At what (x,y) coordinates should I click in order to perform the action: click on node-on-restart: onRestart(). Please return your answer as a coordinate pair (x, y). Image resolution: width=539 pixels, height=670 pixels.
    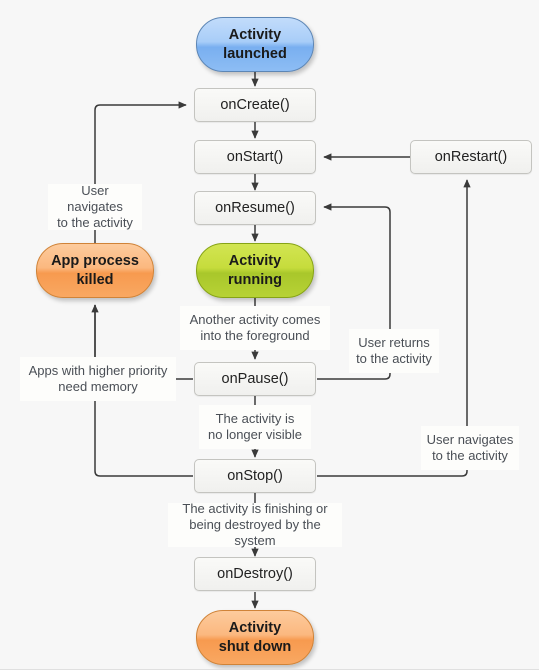
    Looking at the image, I should click on (471, 157).